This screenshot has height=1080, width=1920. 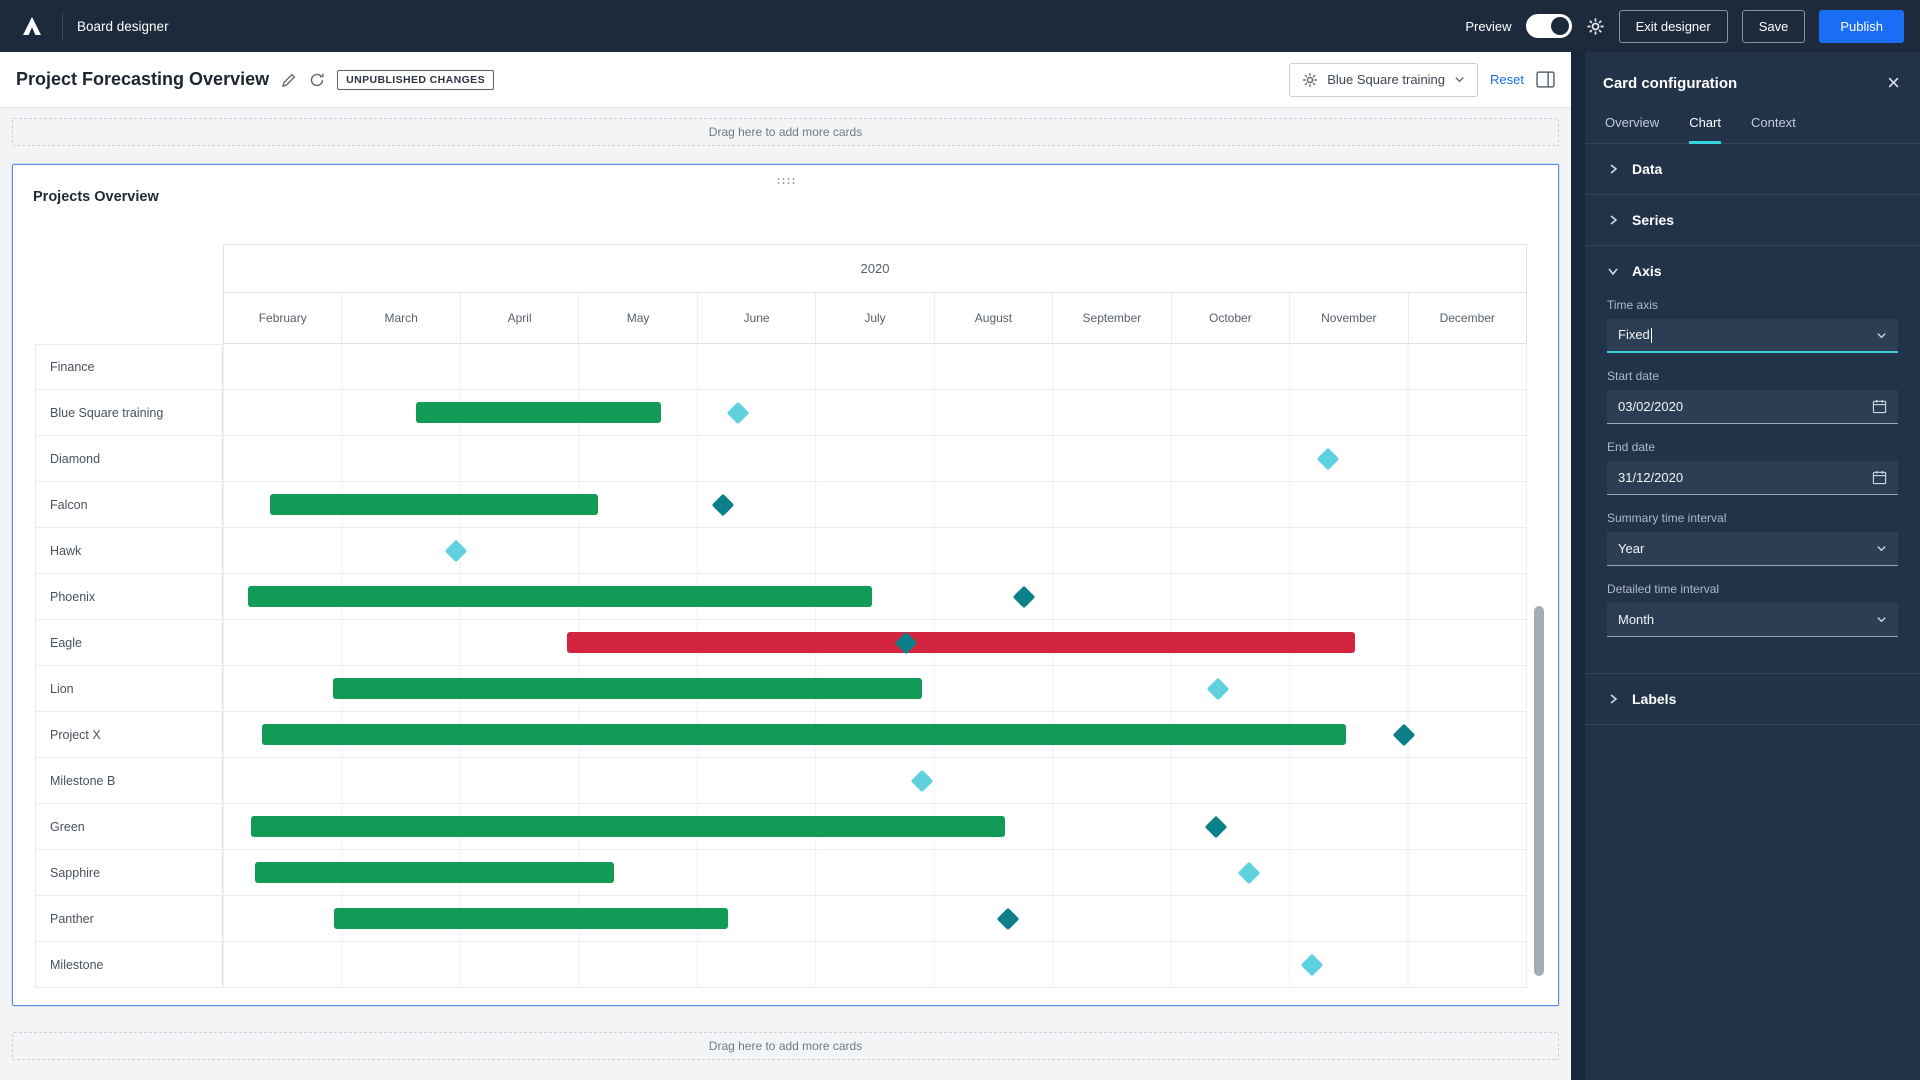 I want to click on gantt-row-label: Project X, so click(x=129, y=734).